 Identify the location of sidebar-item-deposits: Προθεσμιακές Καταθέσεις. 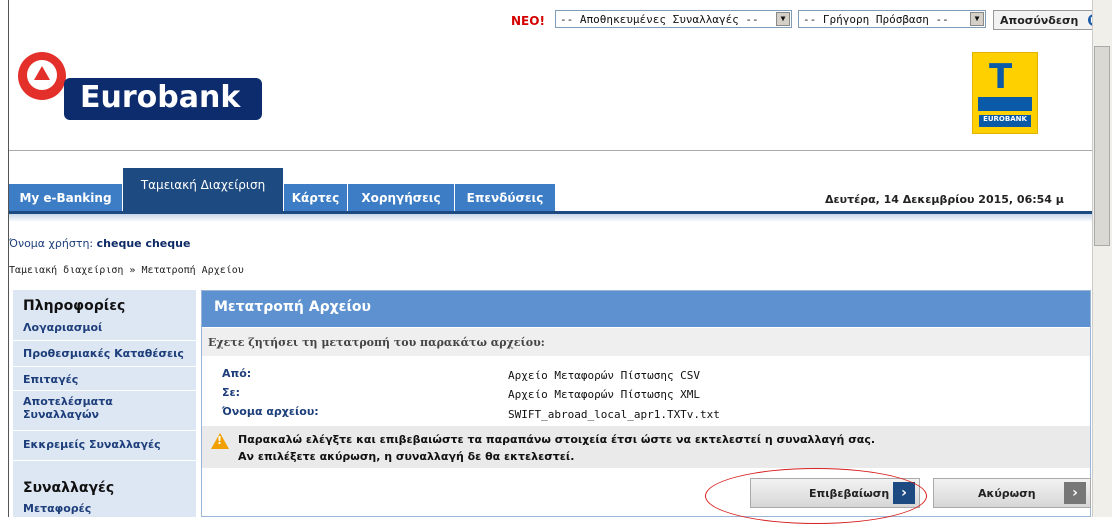
(105, 353).